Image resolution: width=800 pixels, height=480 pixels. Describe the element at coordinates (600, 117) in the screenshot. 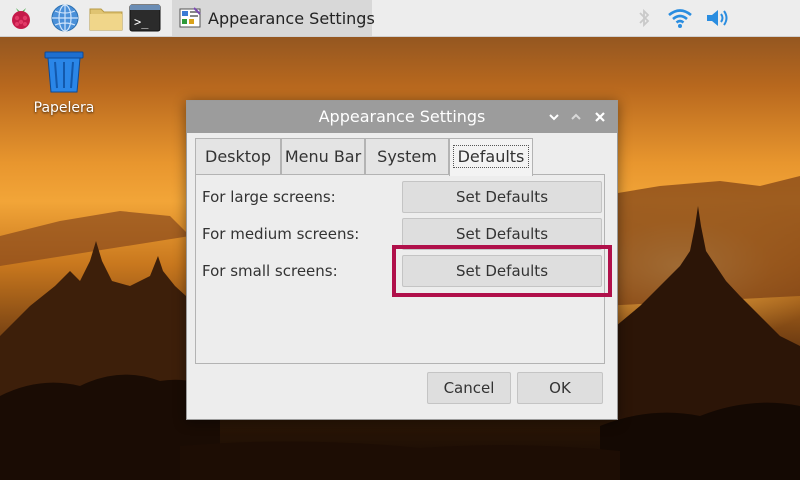

I see `close-icon` at that location.